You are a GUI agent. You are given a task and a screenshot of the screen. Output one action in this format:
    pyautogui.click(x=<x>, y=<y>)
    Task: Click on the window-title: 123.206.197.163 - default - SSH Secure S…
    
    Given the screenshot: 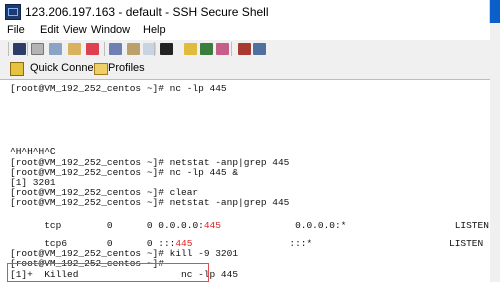 What is the action you would take?
    pyautogui.click(x=147, y=12)
    